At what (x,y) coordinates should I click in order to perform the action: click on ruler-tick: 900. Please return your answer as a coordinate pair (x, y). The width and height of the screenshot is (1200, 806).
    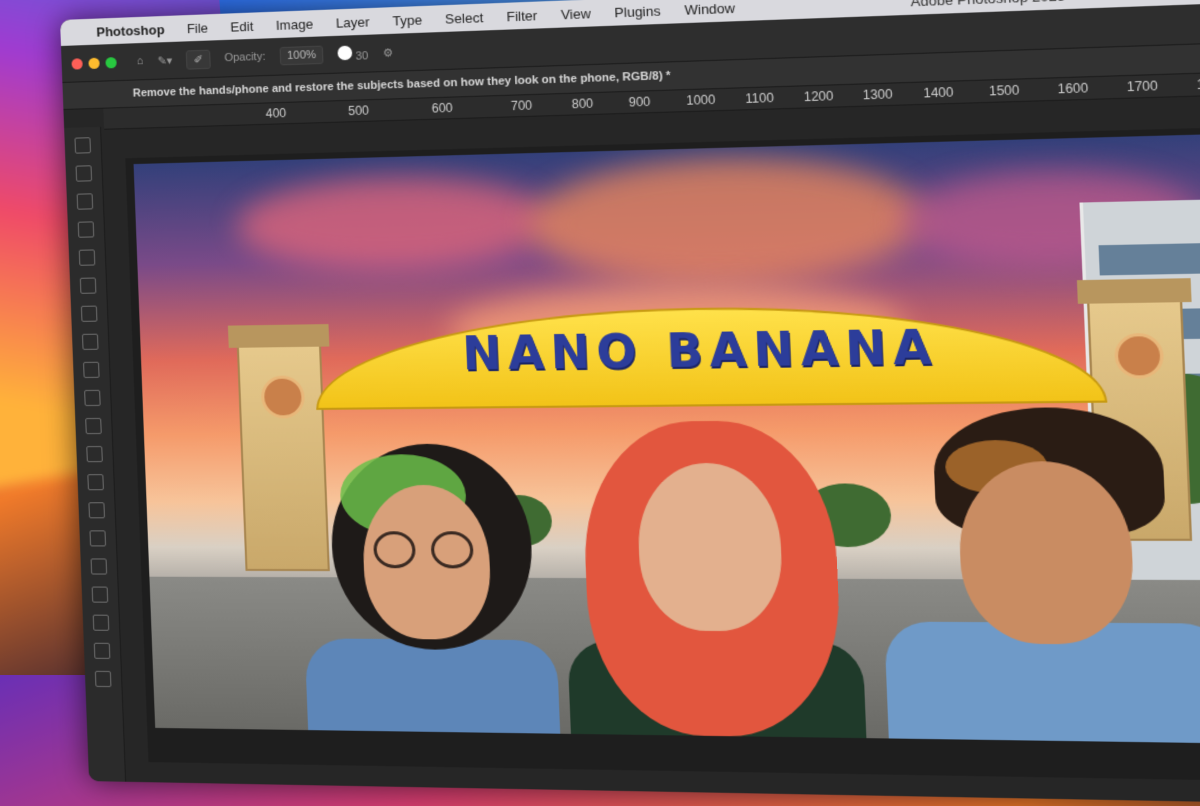
    Looking at the image, I should click on (639, 102).